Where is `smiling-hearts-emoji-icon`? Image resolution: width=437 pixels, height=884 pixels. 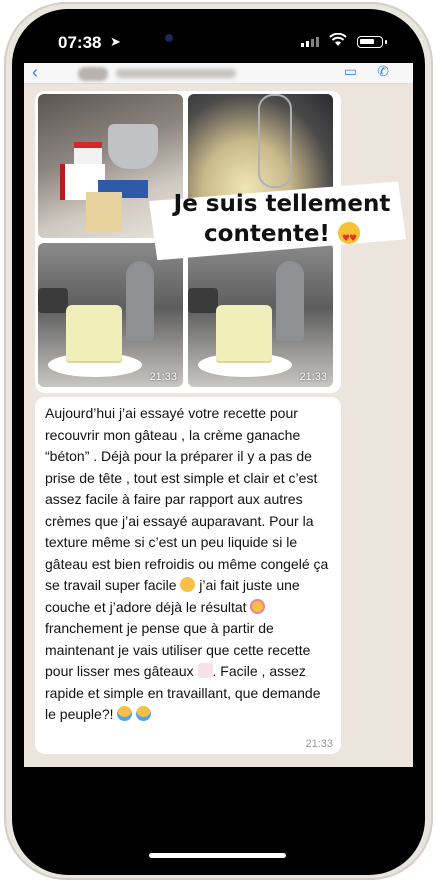 smiling-hearts-emoji-icon is located at coordinates (258, 606).